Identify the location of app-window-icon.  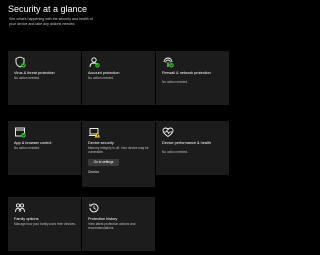
(20, 132).